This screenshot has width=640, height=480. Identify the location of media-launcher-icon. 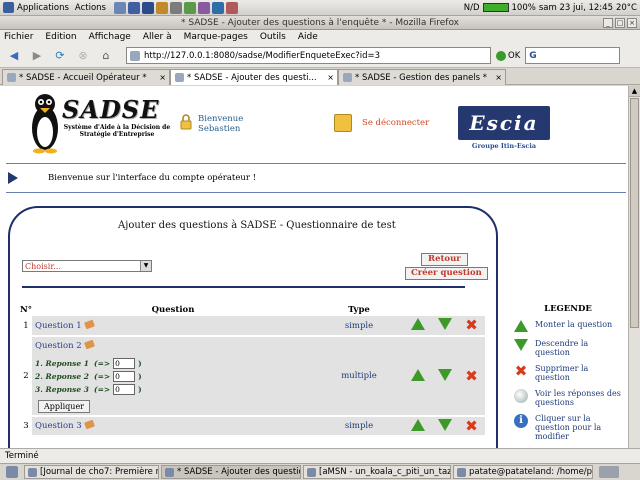
(203, 7).